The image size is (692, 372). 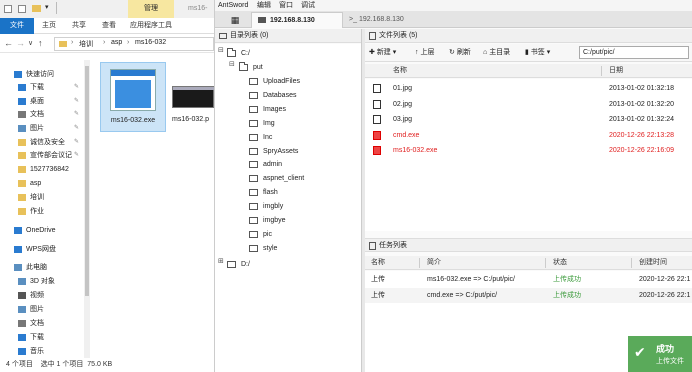 I want to click on task-col-desc: 简介, so click(x=434, y=263).